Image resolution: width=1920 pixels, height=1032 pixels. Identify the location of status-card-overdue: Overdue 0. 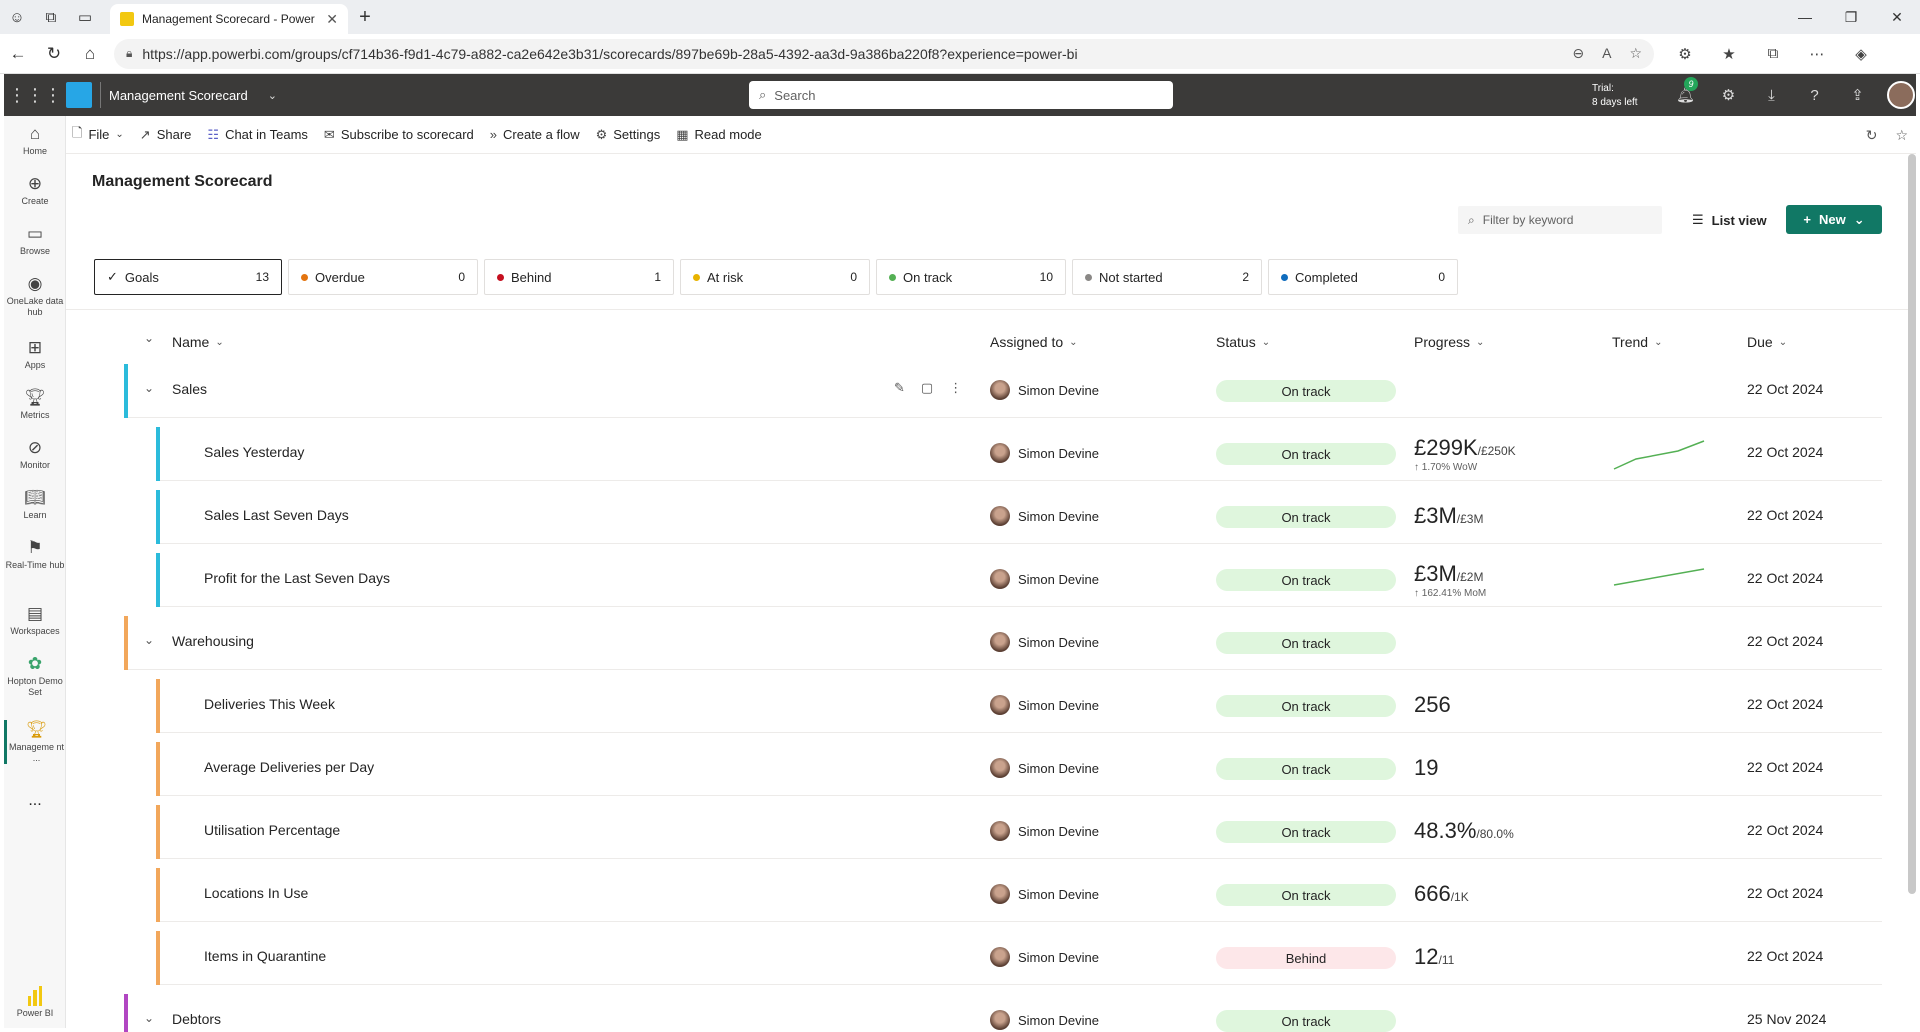
(383, 277).